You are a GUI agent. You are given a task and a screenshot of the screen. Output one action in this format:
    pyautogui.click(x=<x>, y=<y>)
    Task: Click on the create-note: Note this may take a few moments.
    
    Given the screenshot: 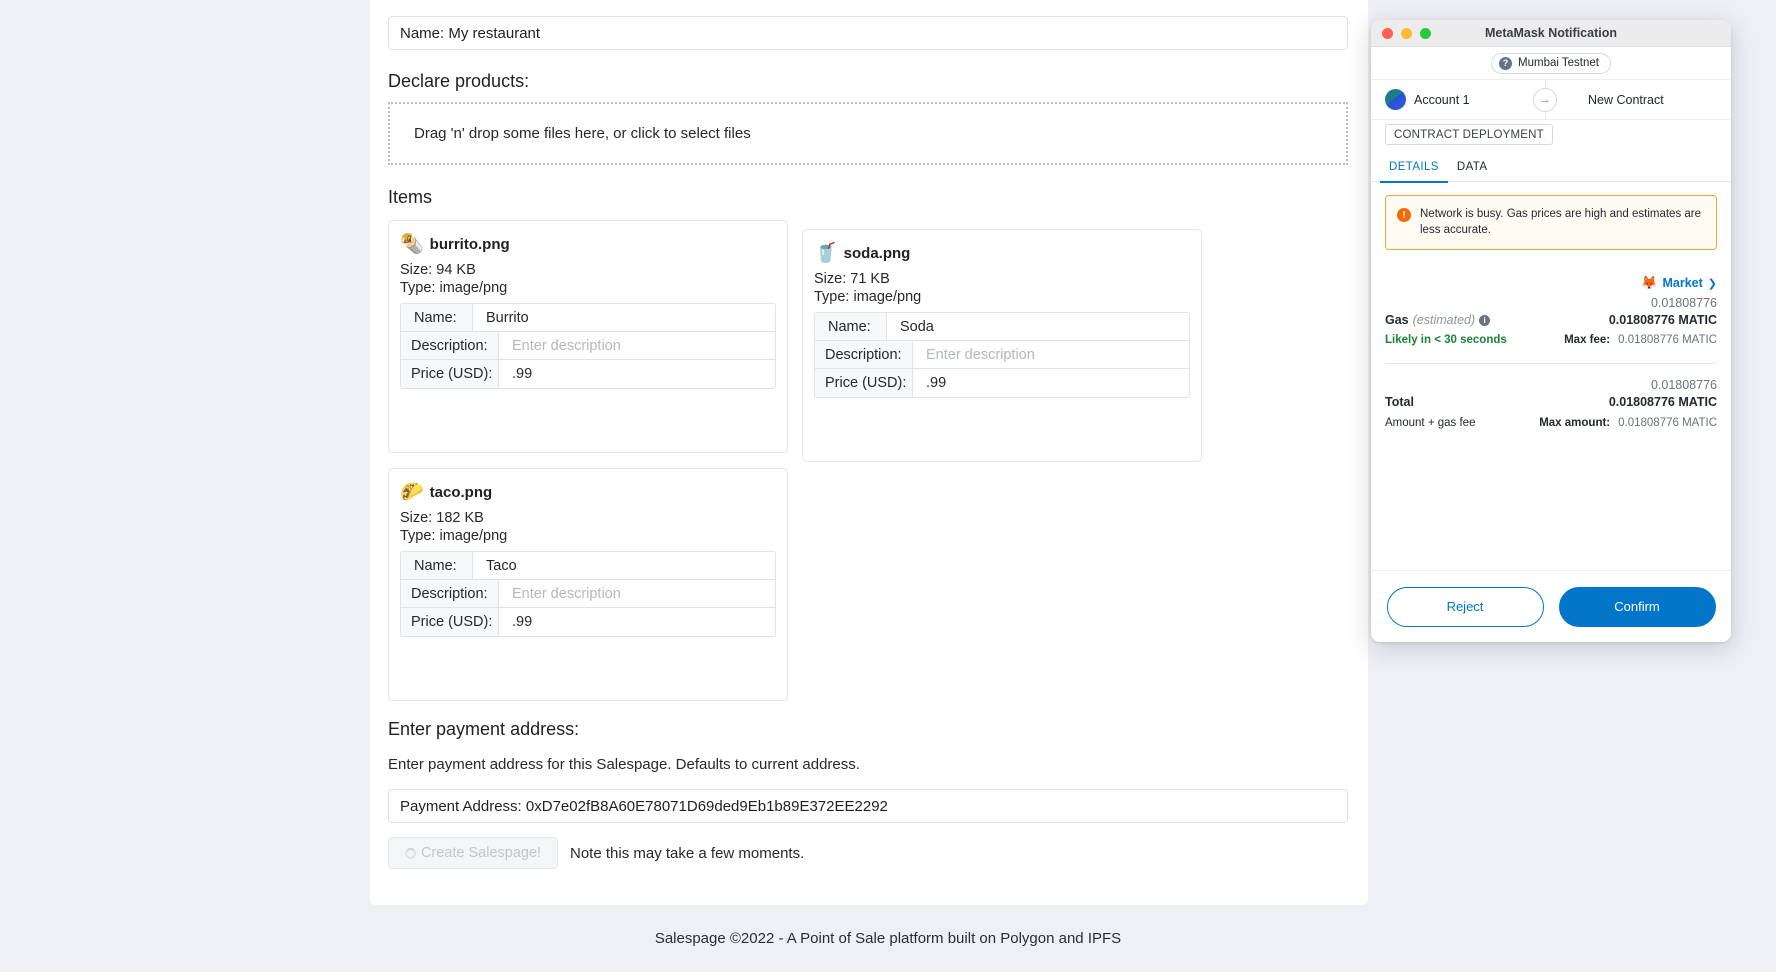 What is the action you would take?
    pyautogui.click(x=687, y=853)
    